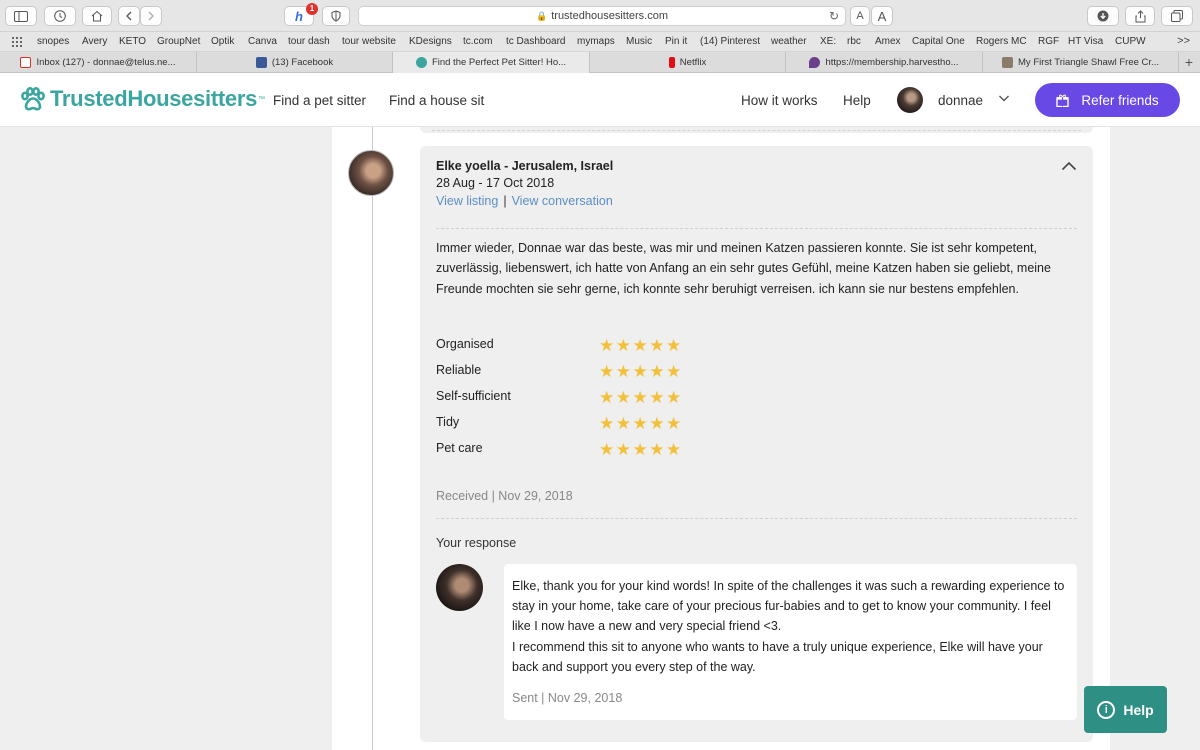 This screenshot has height=750, width=1200. What do you see at coordinates (369, 41) in the screenshot?
I see `favorite-link: tour website` at bounding box center [369, 41].